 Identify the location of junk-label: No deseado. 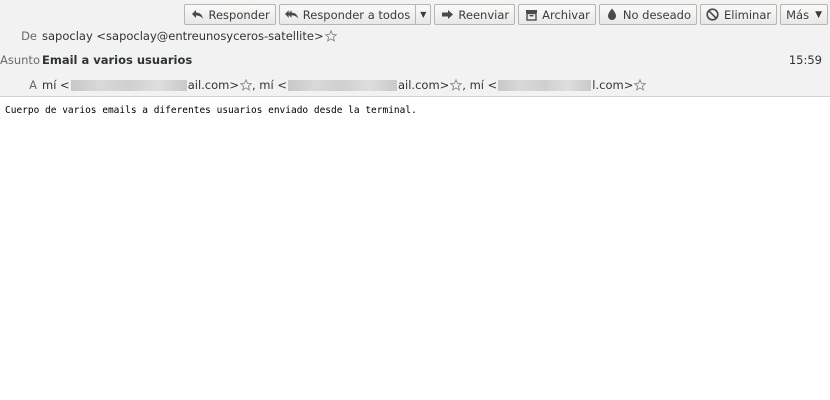
(656, 14).